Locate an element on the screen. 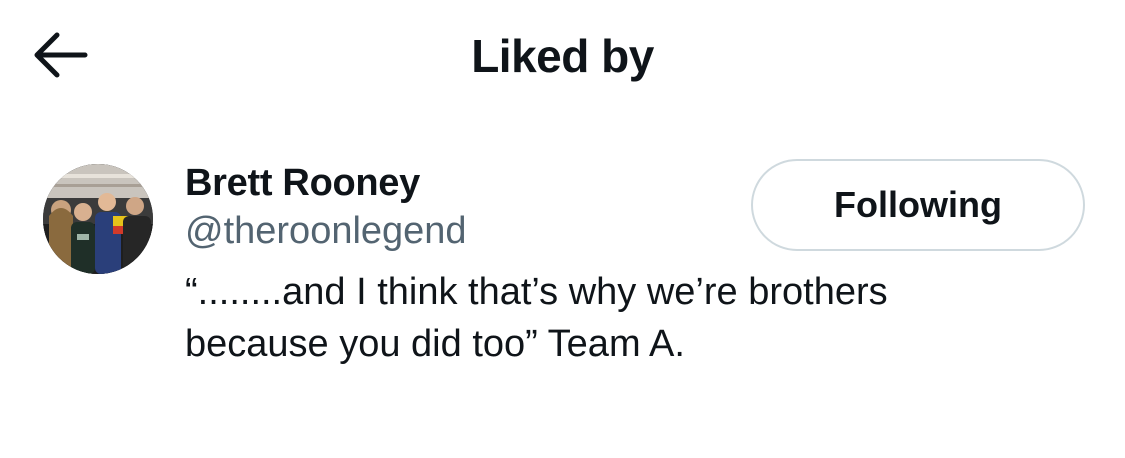 The height and width of the screenshot is (458, 1125). avatar is located at coordinates (98, 219).